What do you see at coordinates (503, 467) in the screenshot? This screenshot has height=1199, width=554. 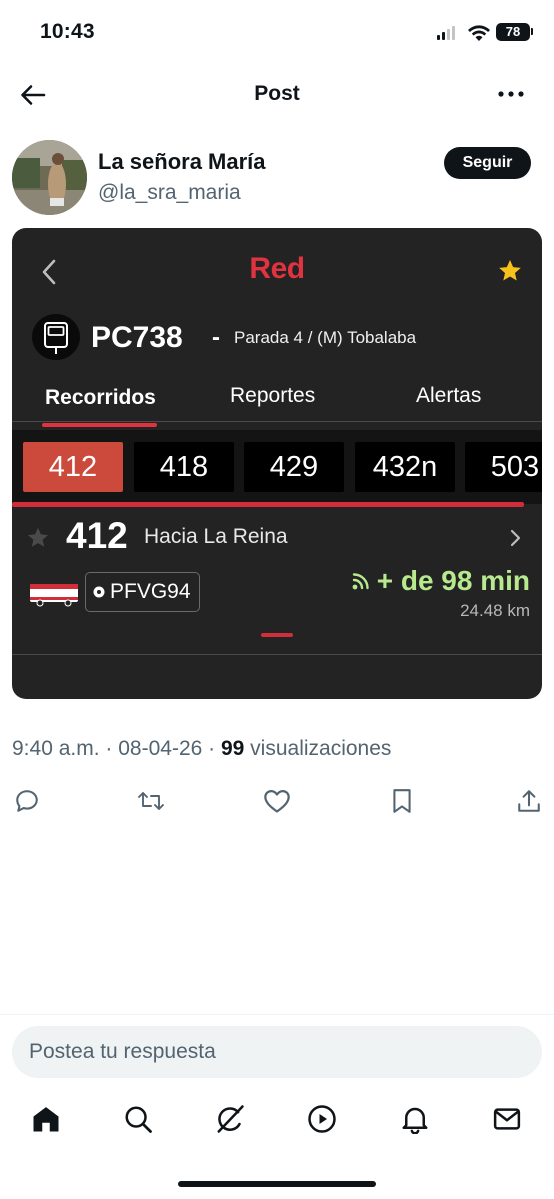 I see `route-chip-503: 503` at bounding box center [503, 467].